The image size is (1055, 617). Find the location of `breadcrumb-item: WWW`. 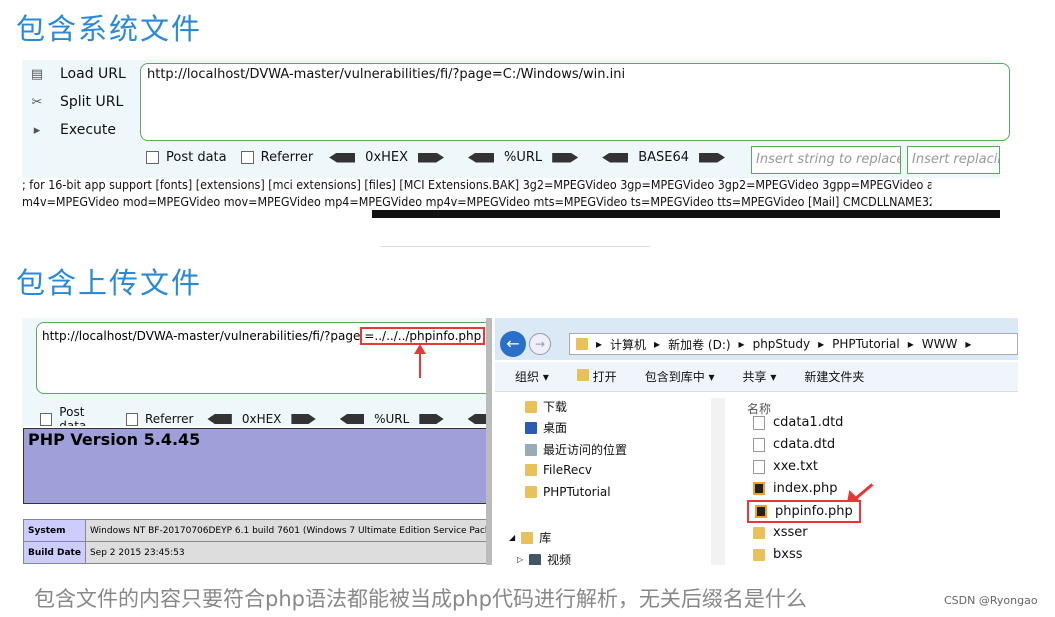

breadcrumb-item: WWW is located at coordinates (940, 344).